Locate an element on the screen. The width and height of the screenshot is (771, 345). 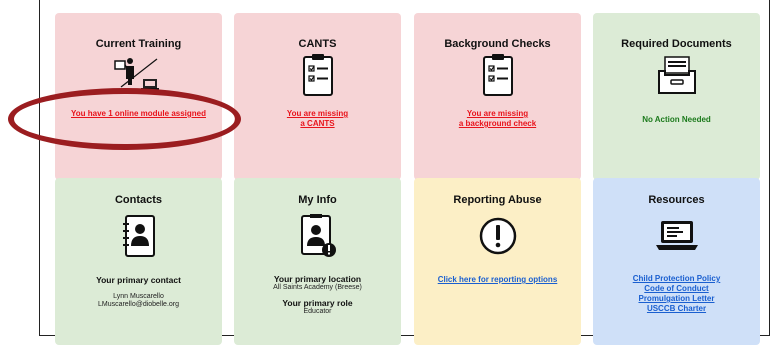
id-card-alert-icon is located at coordinates (318, 237).